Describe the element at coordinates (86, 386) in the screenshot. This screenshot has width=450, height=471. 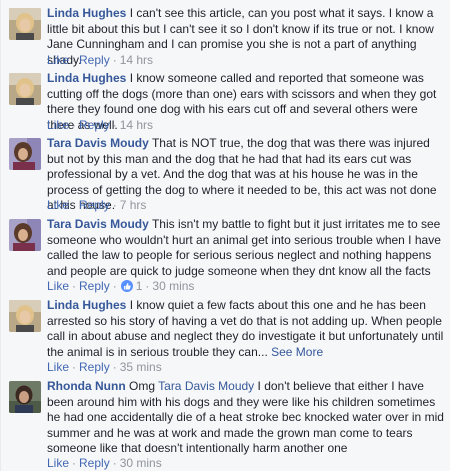
I see `comment-author-link: Rhonda Nunn` at that location.